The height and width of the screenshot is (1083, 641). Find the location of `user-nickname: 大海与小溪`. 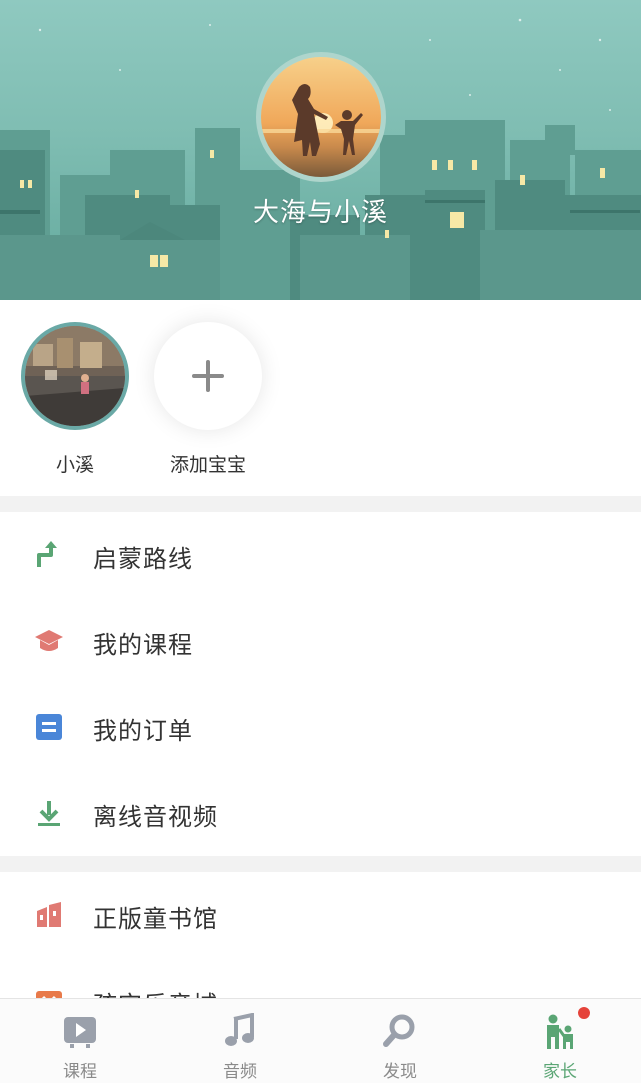

user-nickname: 大海与小溪 is located at coordinates (320, 213).